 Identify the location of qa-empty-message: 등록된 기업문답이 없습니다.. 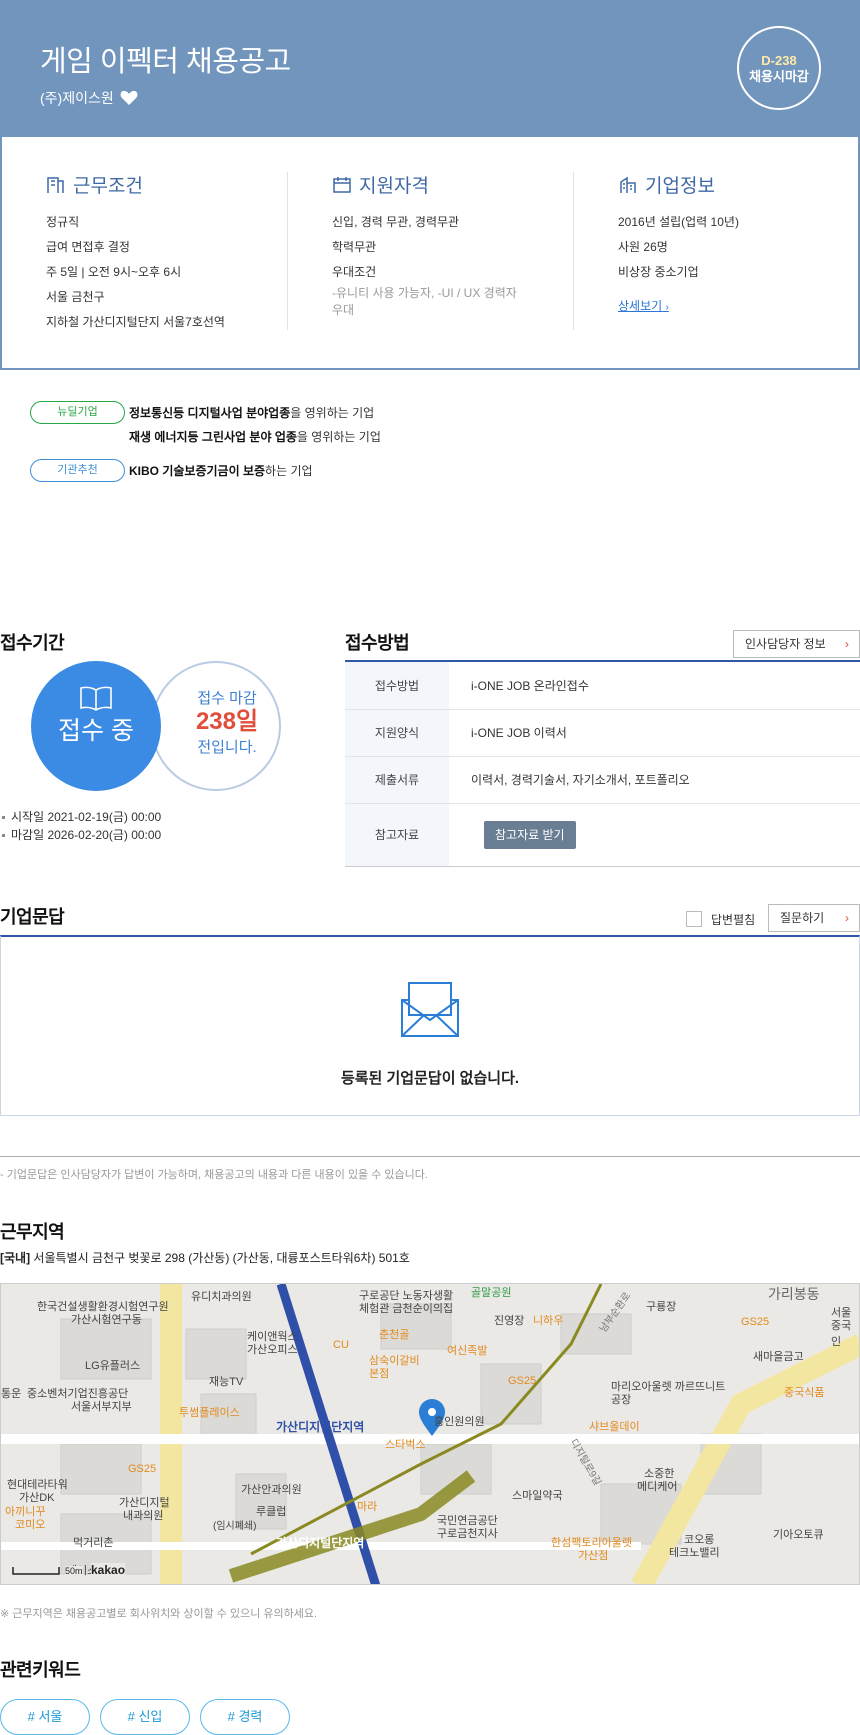
(430, 1078).